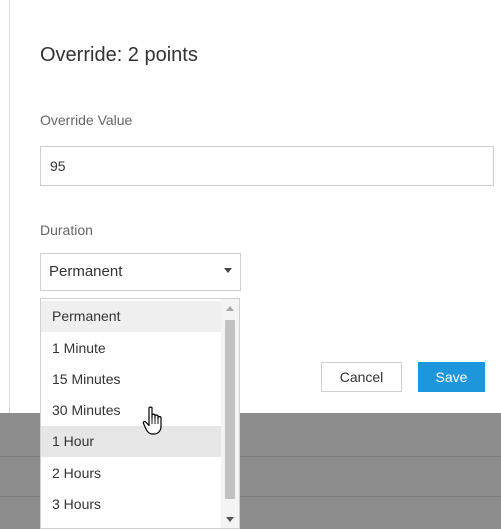  Describe the element at coordinates (131, 379) in the screenshot. I see `dropdown-option: 15 Minutes` at that location.